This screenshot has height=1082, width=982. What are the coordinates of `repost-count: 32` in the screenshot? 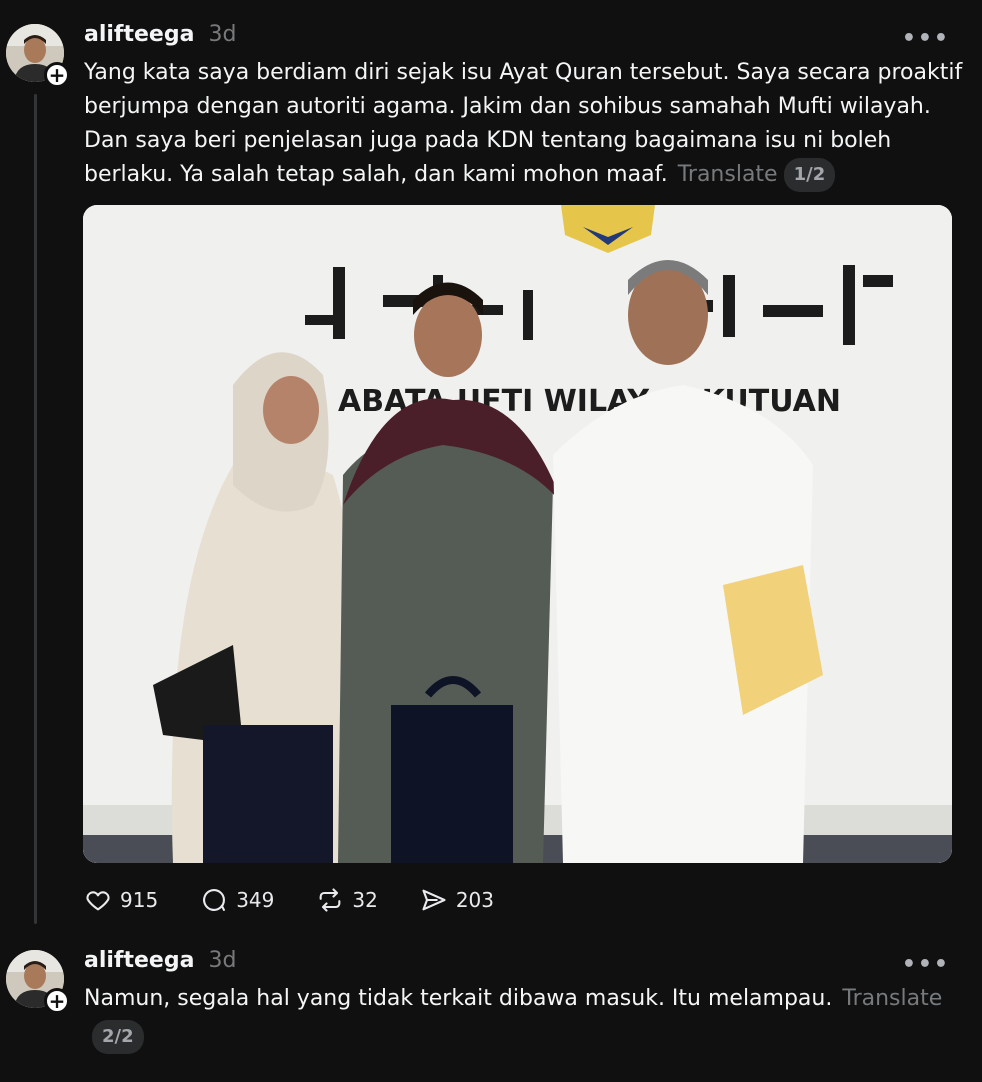 It's located at (365, 900).